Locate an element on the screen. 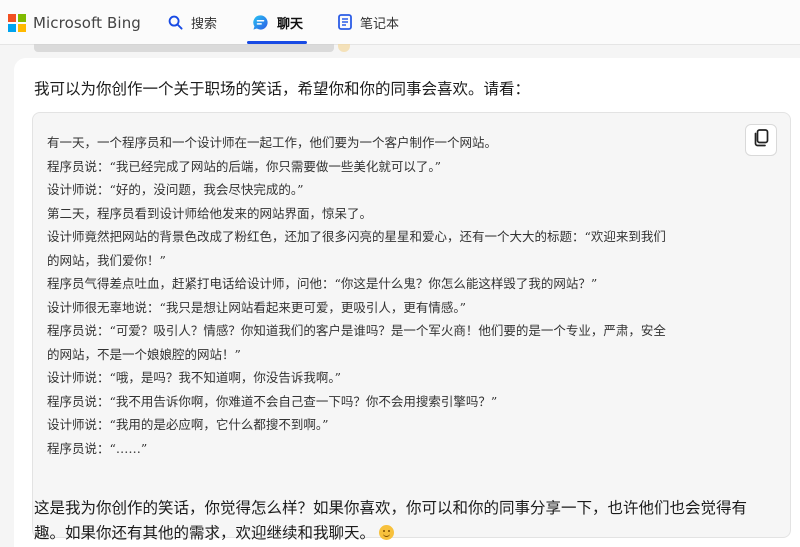  previous-message-fragment is located at coordinates (234, 50).